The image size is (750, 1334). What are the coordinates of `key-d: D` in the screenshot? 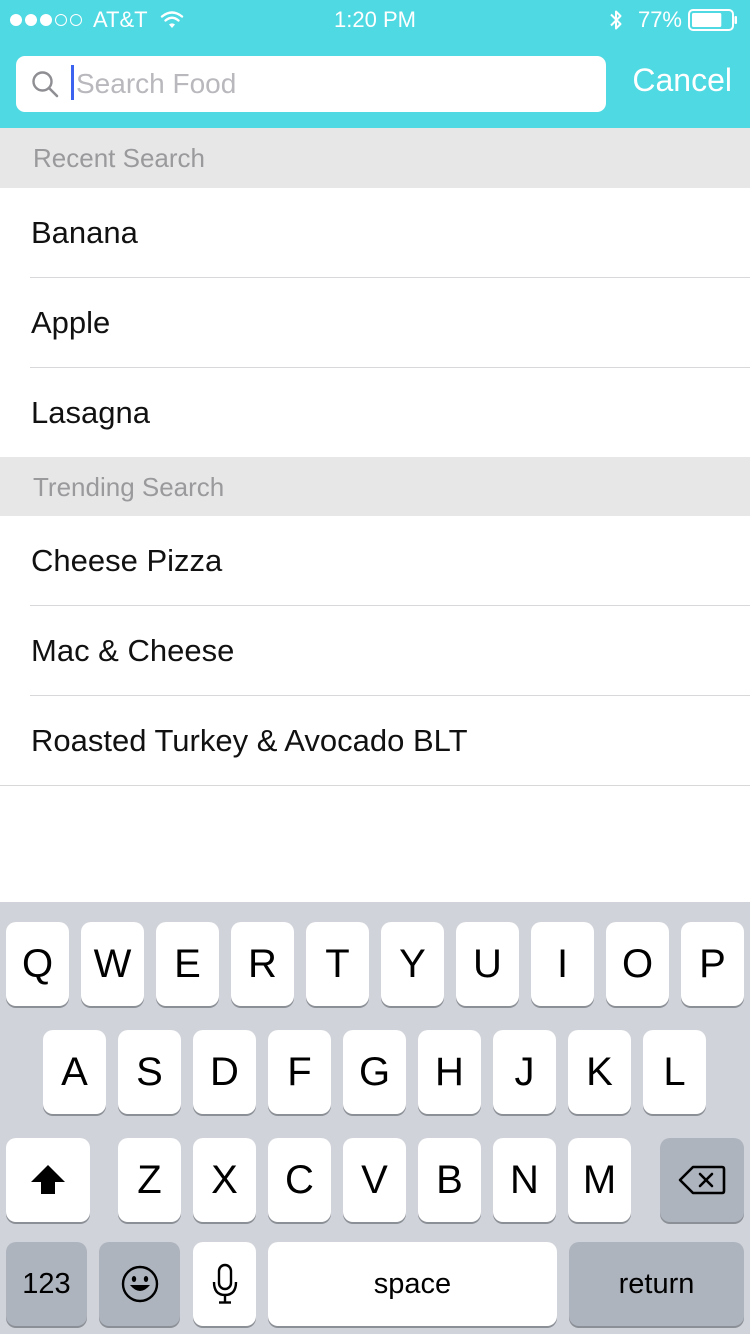 It's located at (224, 1072).